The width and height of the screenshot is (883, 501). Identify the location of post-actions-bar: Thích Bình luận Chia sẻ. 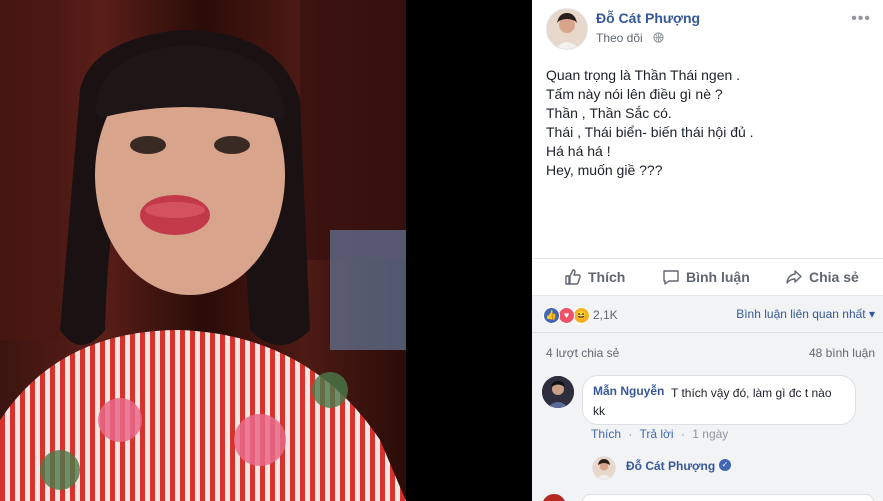
(707, 277).